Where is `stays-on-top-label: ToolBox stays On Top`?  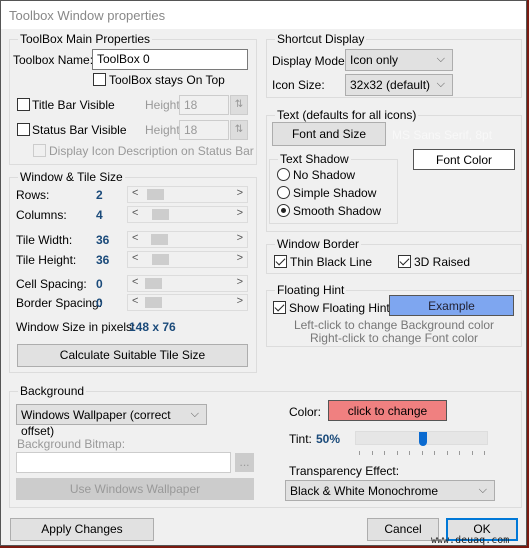
stays-on-top-label: ToolBox stays On Top is located at coordinates (167, 80).